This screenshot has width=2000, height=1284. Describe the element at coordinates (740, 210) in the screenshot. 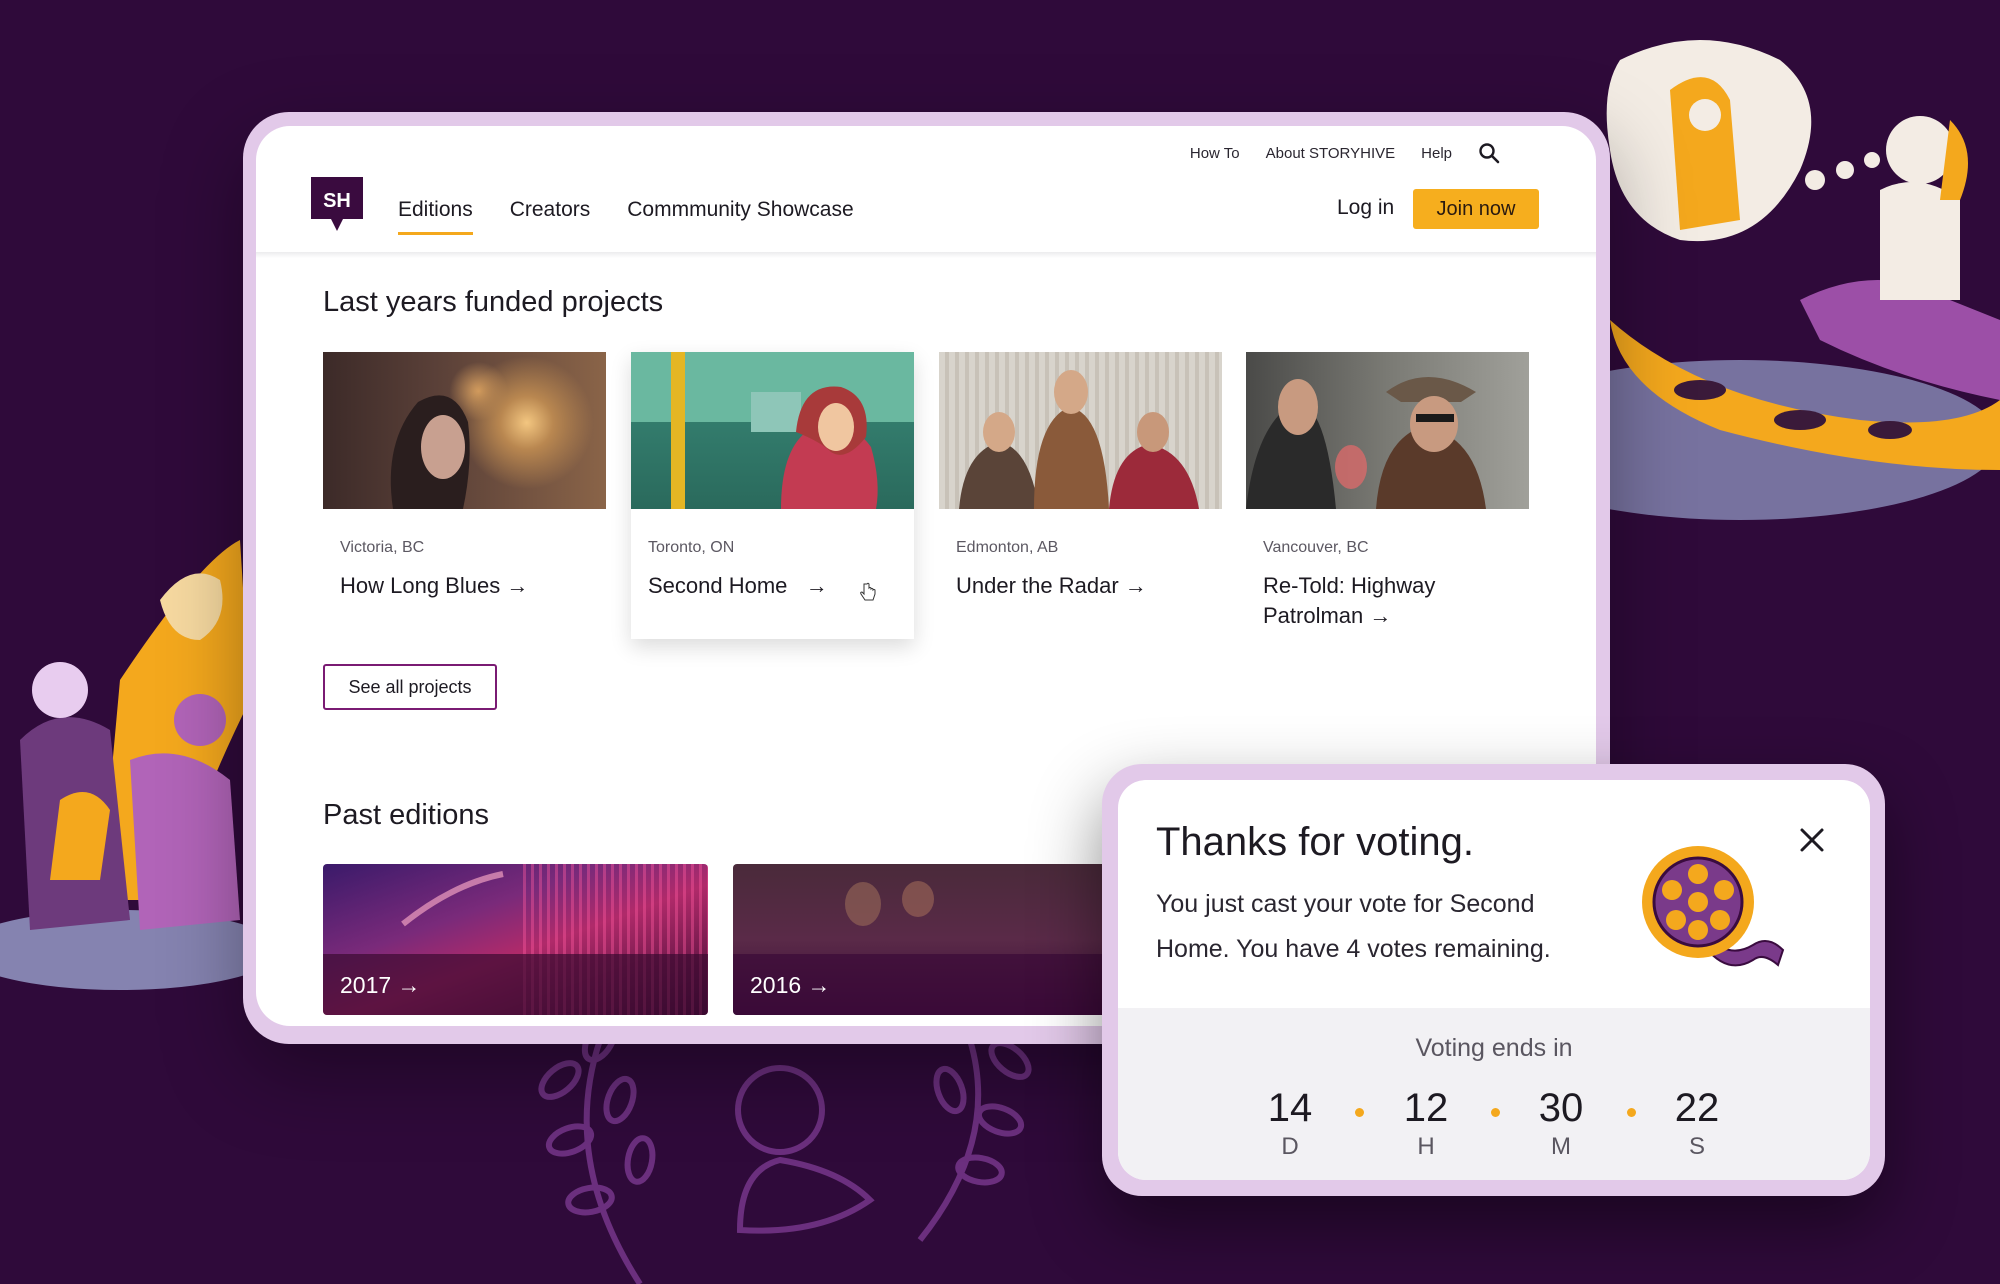

I see `nav-community-showcase: Commmunity Showcase` at that location.